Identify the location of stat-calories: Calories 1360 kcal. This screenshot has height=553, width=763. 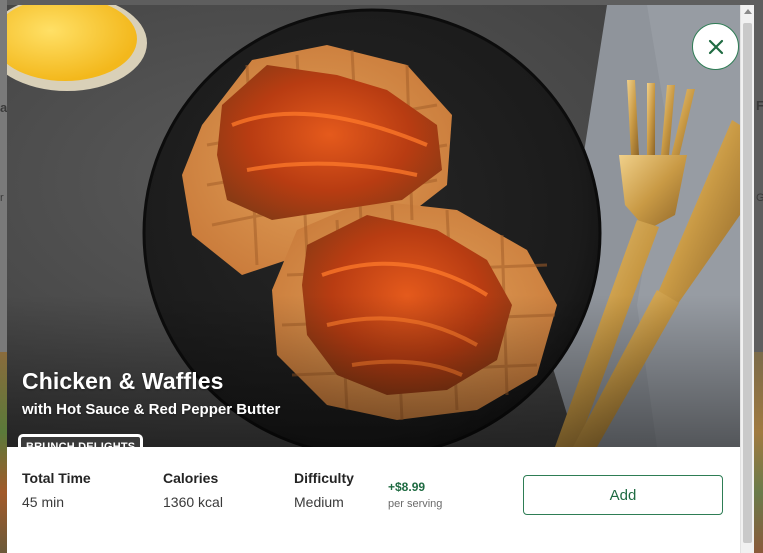
(193, 490).